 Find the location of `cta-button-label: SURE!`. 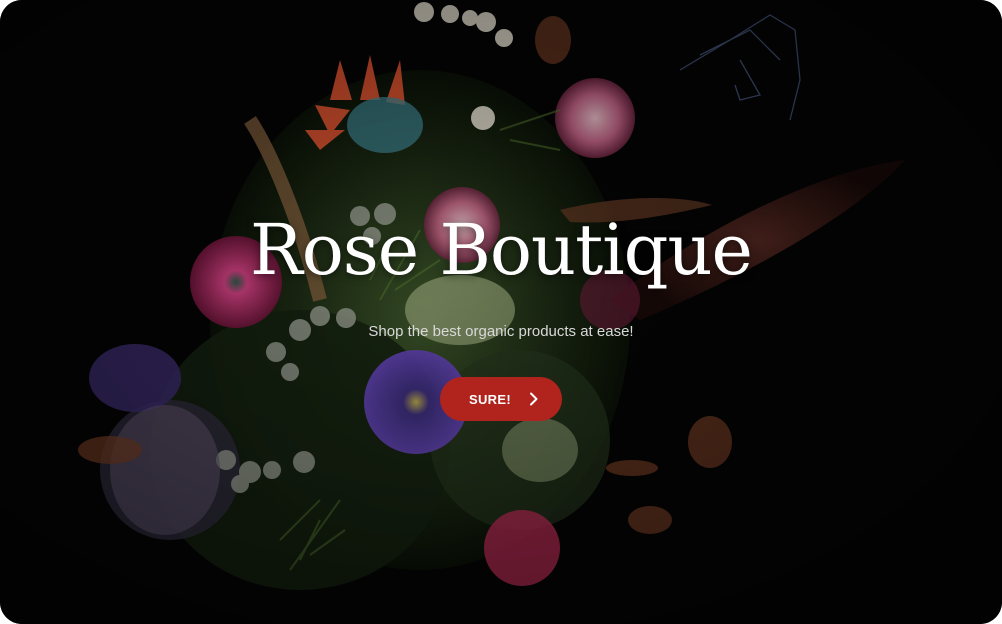

cta-button-label: SURE! is located at coordinates (490, 399).